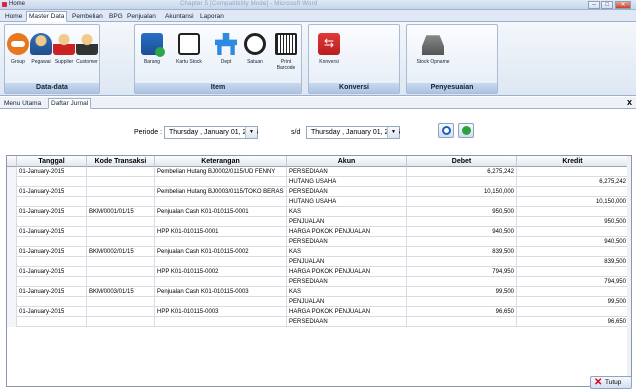 The image size is (636, 389). Describe the element at coordinates (87, 55) in the screenshot. I see `customer-button: Customer` at that location.